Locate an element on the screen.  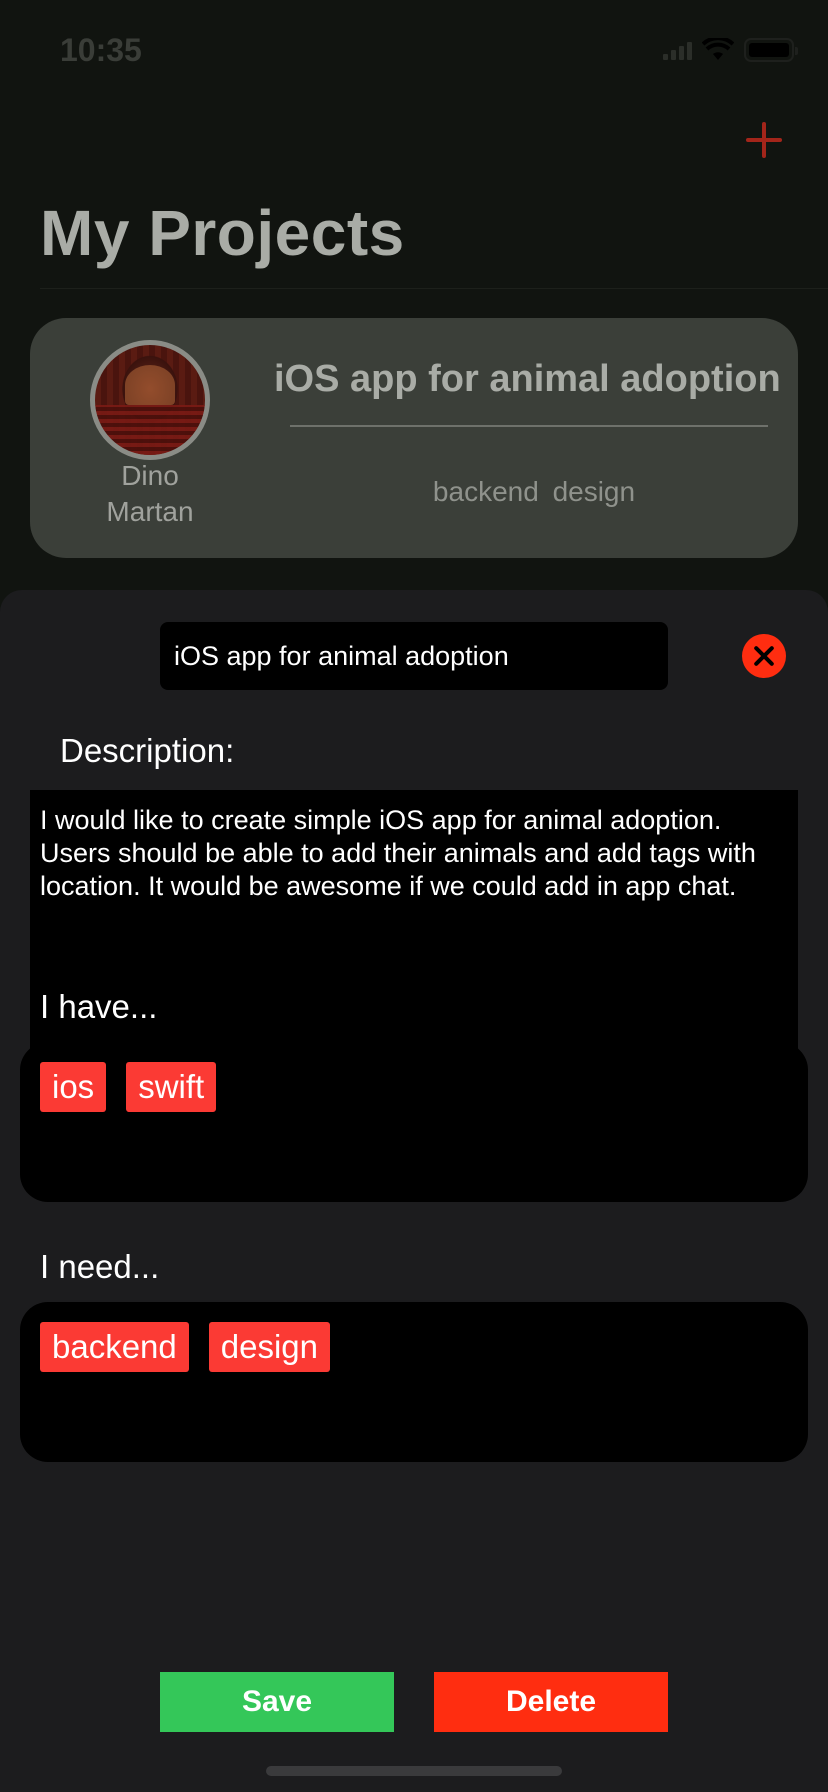
need-tag: design is located at coordinates (269, 1347).